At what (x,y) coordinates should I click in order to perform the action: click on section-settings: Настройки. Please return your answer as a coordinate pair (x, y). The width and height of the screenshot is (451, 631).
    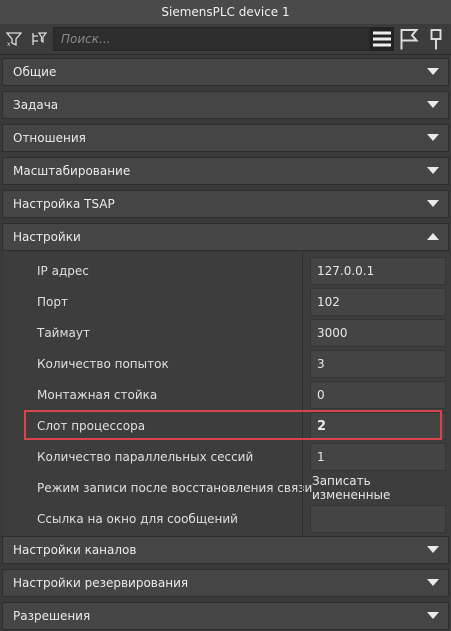
    Looking at the image, I should click on (225, 237).